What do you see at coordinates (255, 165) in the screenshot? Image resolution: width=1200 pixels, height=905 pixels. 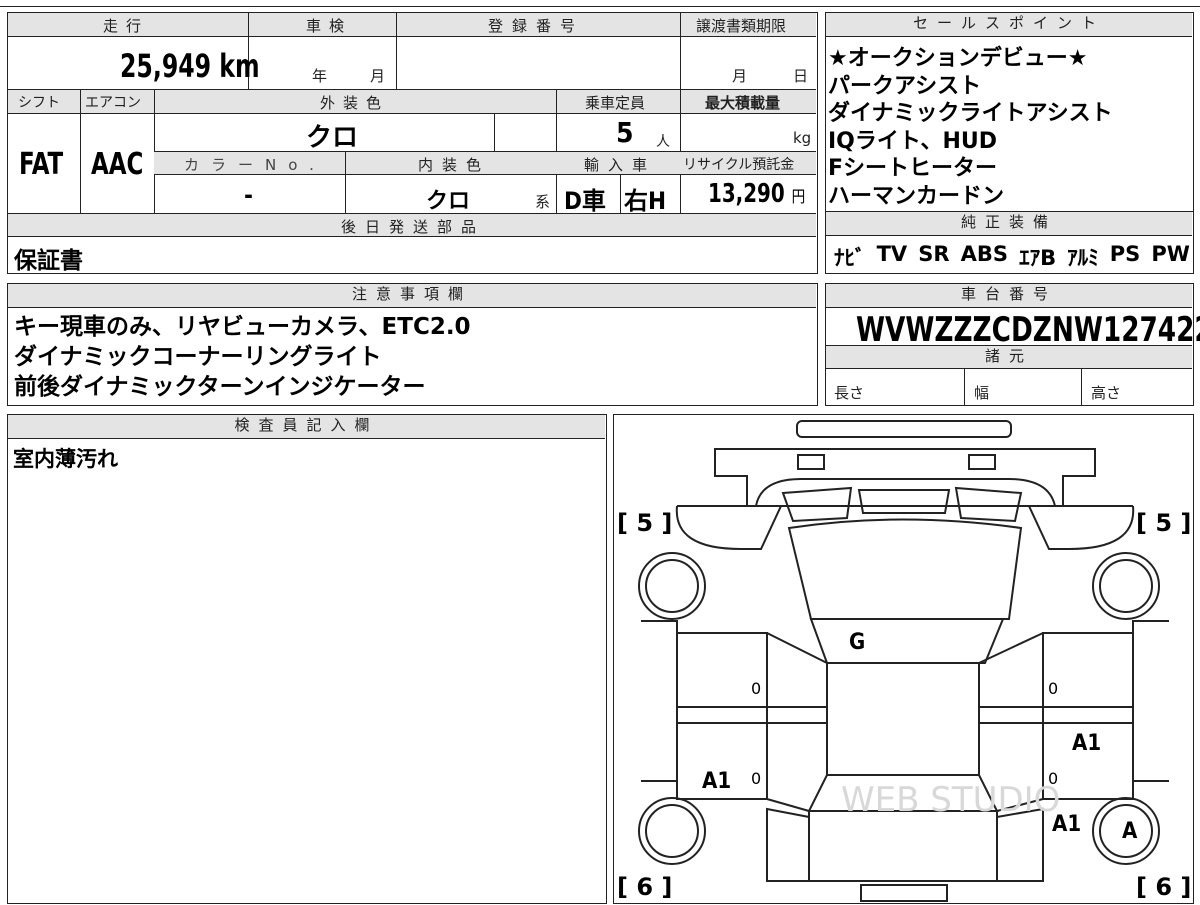 I see `color-no-label: カラーNo.` at bounding box center [255, 165].